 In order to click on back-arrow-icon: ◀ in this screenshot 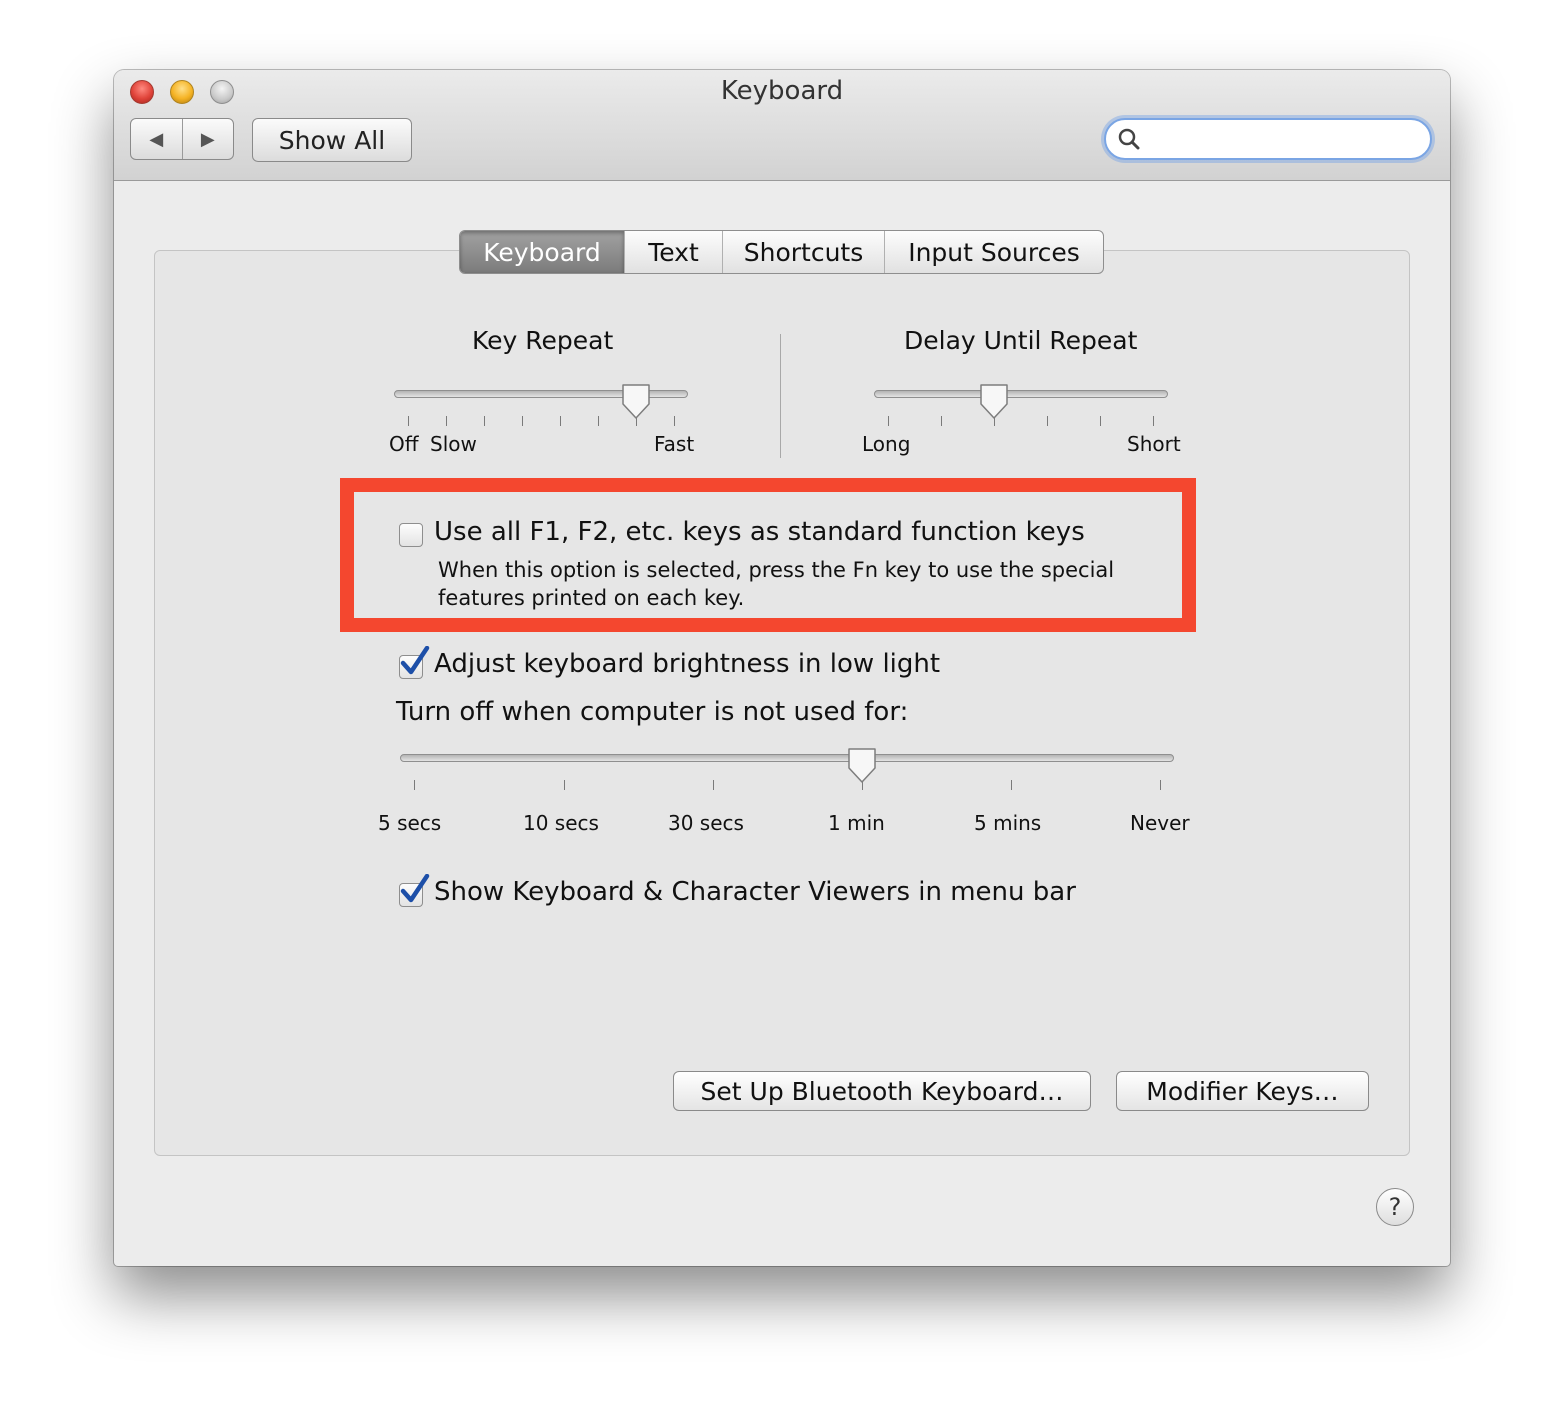, I will do `click(156, 139)`.